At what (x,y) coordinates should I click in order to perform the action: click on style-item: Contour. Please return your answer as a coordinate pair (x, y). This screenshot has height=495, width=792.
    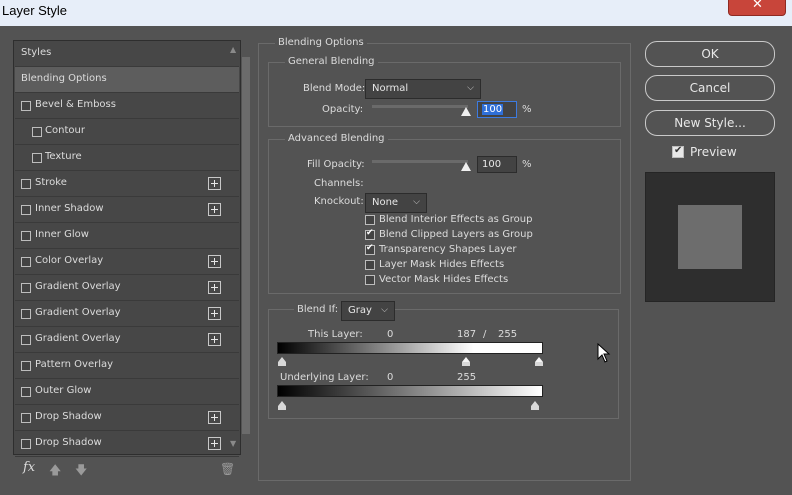
    Looking at the image, I should click on (127, 132).